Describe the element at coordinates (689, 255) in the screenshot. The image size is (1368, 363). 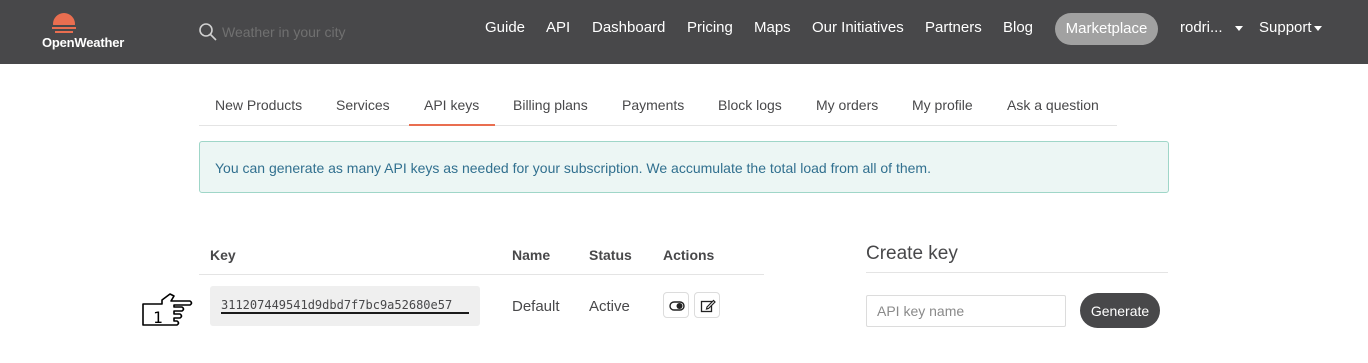
I see `column-header-actions: Actions` at that location.